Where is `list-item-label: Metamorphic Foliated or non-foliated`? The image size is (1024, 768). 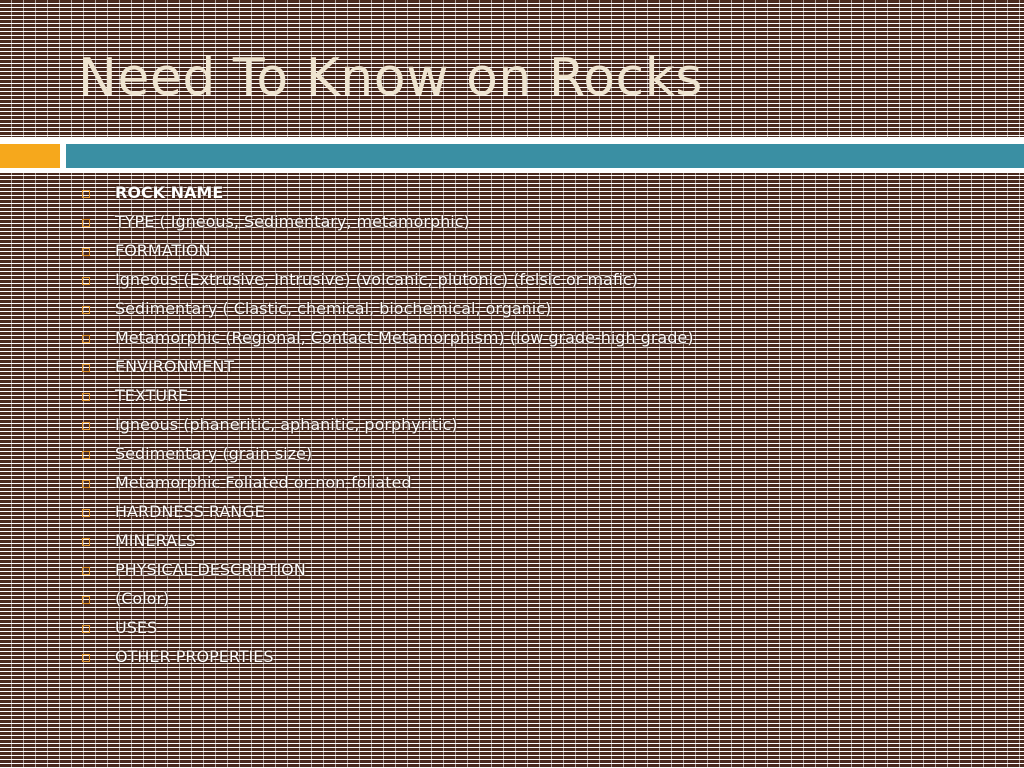 list-item-label: Metamorphic Foliated or non-foliated is located at coordinates (263, 482).